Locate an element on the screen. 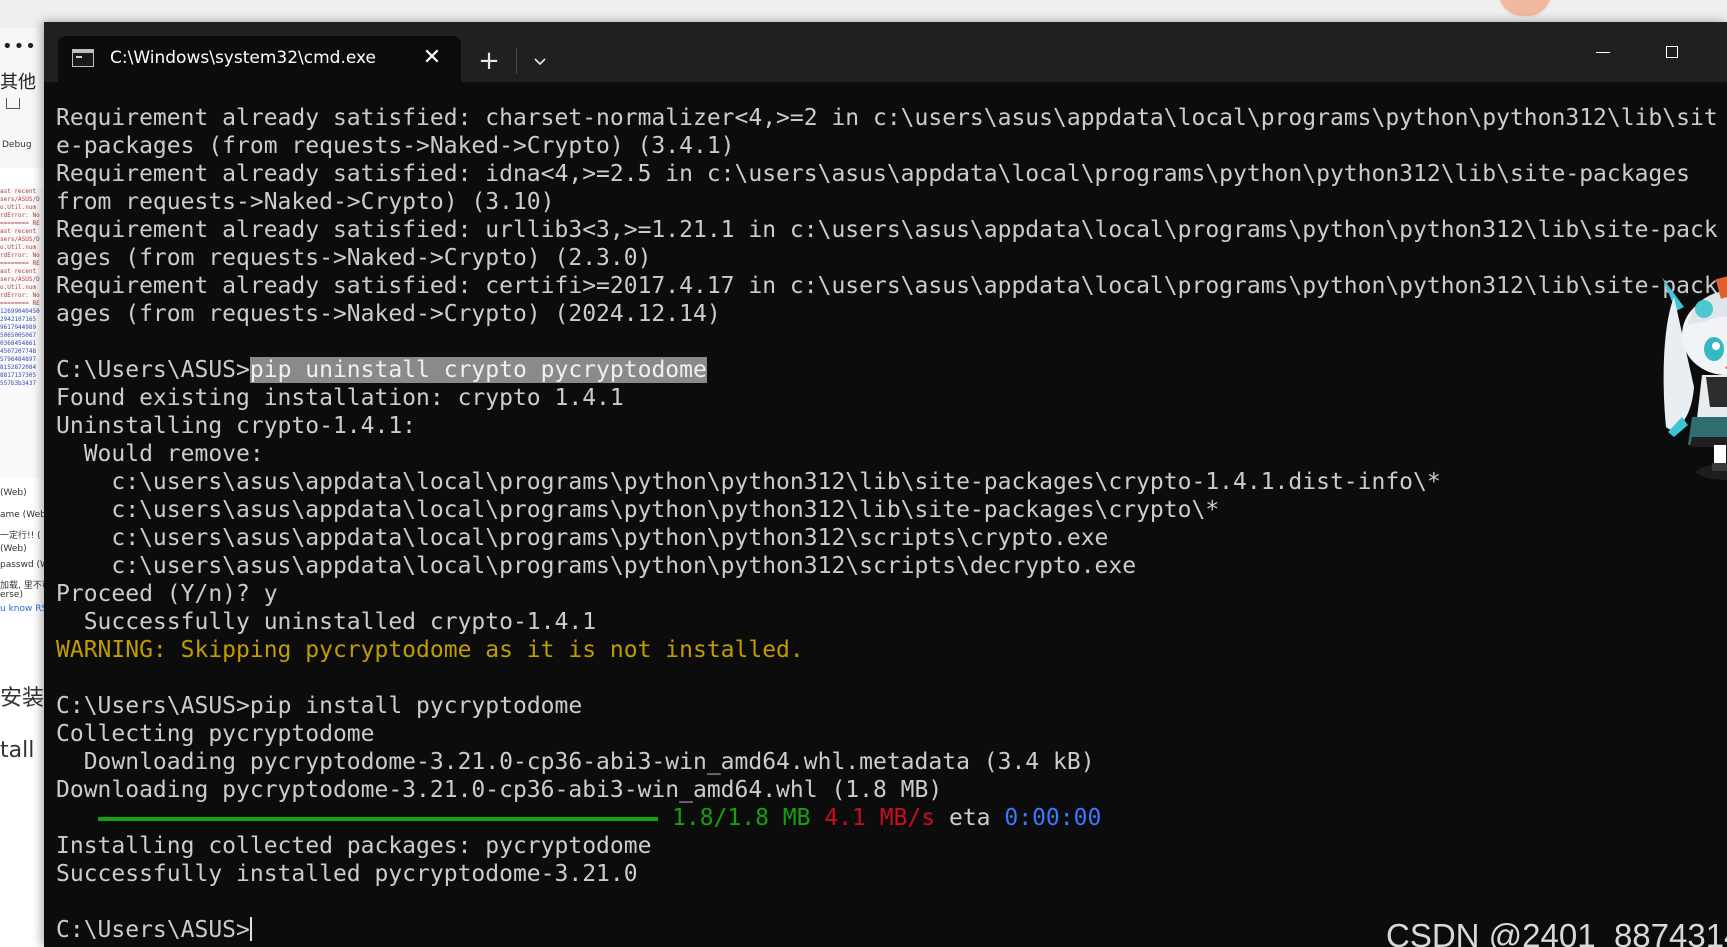 This screenshot has height=947, width=1727. tab-title: C:\Windows\system32\cmd.exe is located at coordinates (243, 58).